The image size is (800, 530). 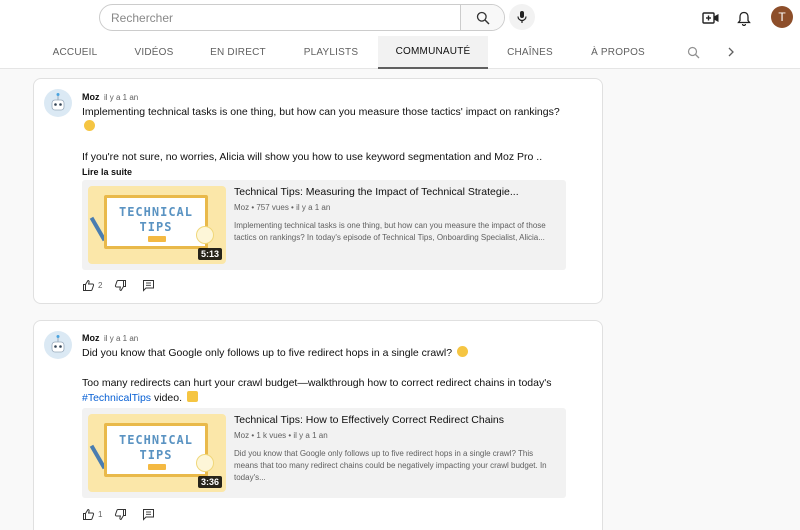 I want to click on channel-search-button, so click(x=693, y=52).